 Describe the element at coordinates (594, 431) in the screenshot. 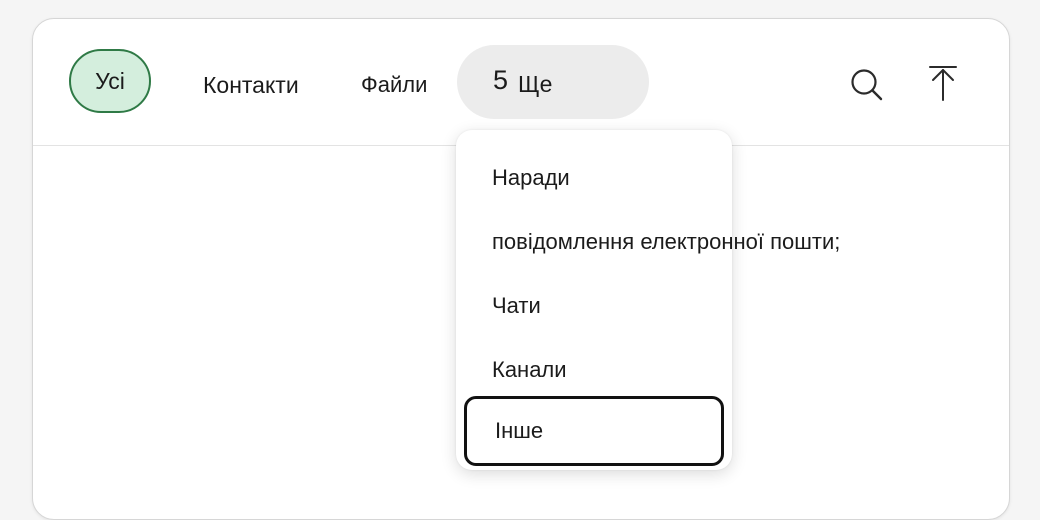

I see `menu-item-other: Інше` at that location.